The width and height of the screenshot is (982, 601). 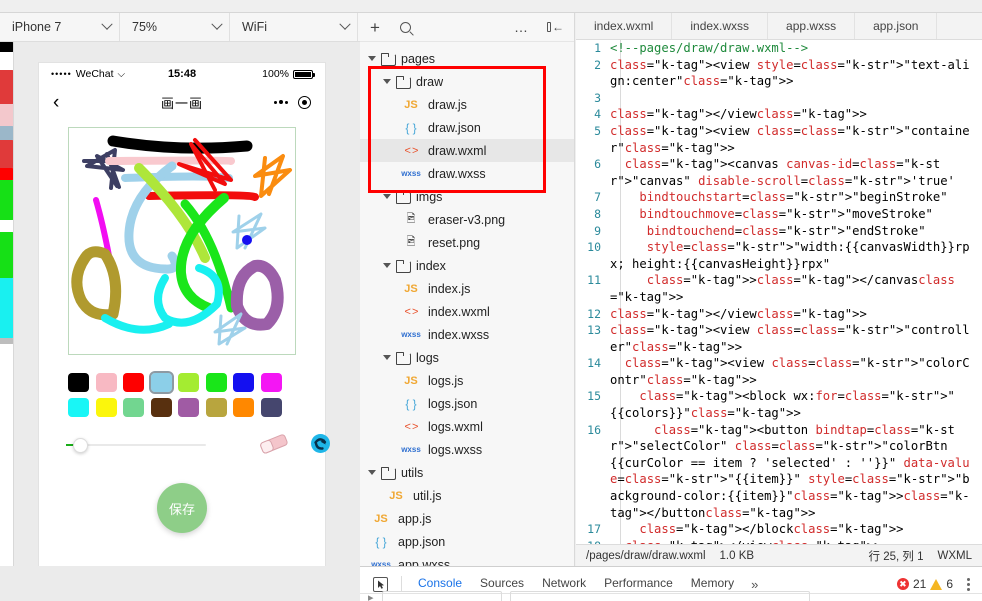 What do you see at coordinates (467, 196) in the screenshot?
I see `tree-item-imgs: imgs` at bounding box center [467, 196].